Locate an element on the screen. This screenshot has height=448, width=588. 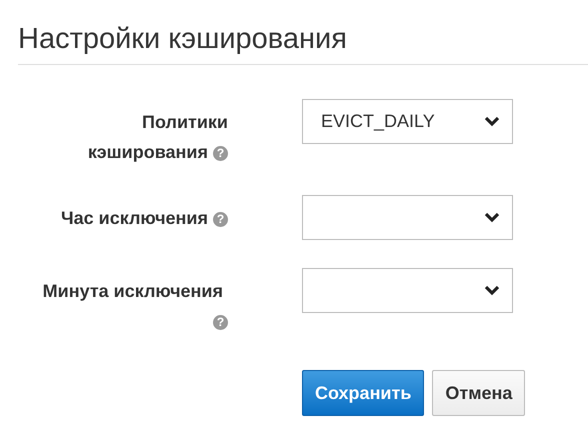
field-label: Политики кэширования ? is located at coordinates (157, 137).